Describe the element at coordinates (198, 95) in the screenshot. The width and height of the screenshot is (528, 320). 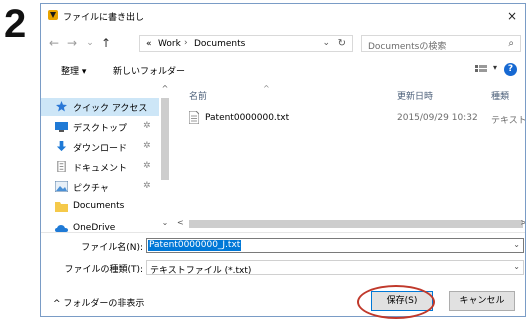
I see `column-header-name: 名前` at that location.